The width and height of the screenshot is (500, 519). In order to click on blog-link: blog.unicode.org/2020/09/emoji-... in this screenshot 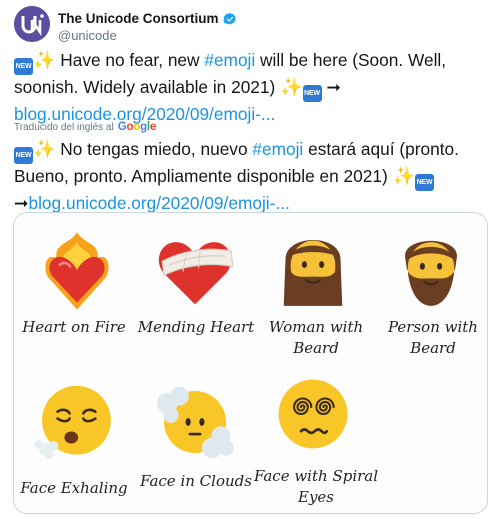, I will do `click(158, 203)`.